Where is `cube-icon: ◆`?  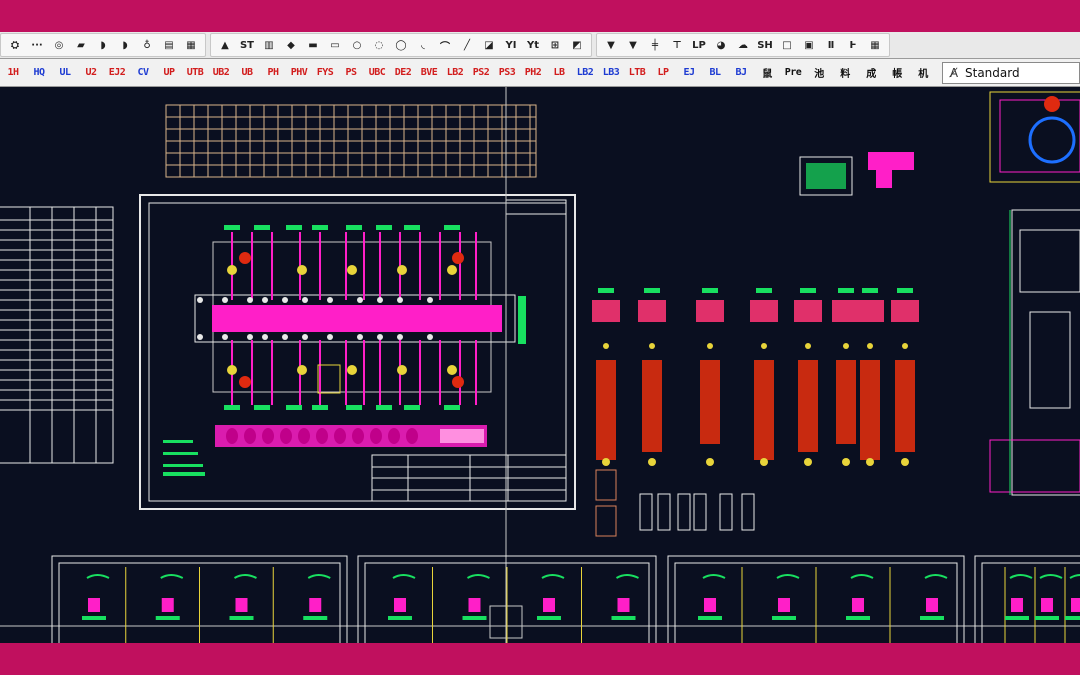 cube-icon: ◆ is located at coordinates (291, 45).